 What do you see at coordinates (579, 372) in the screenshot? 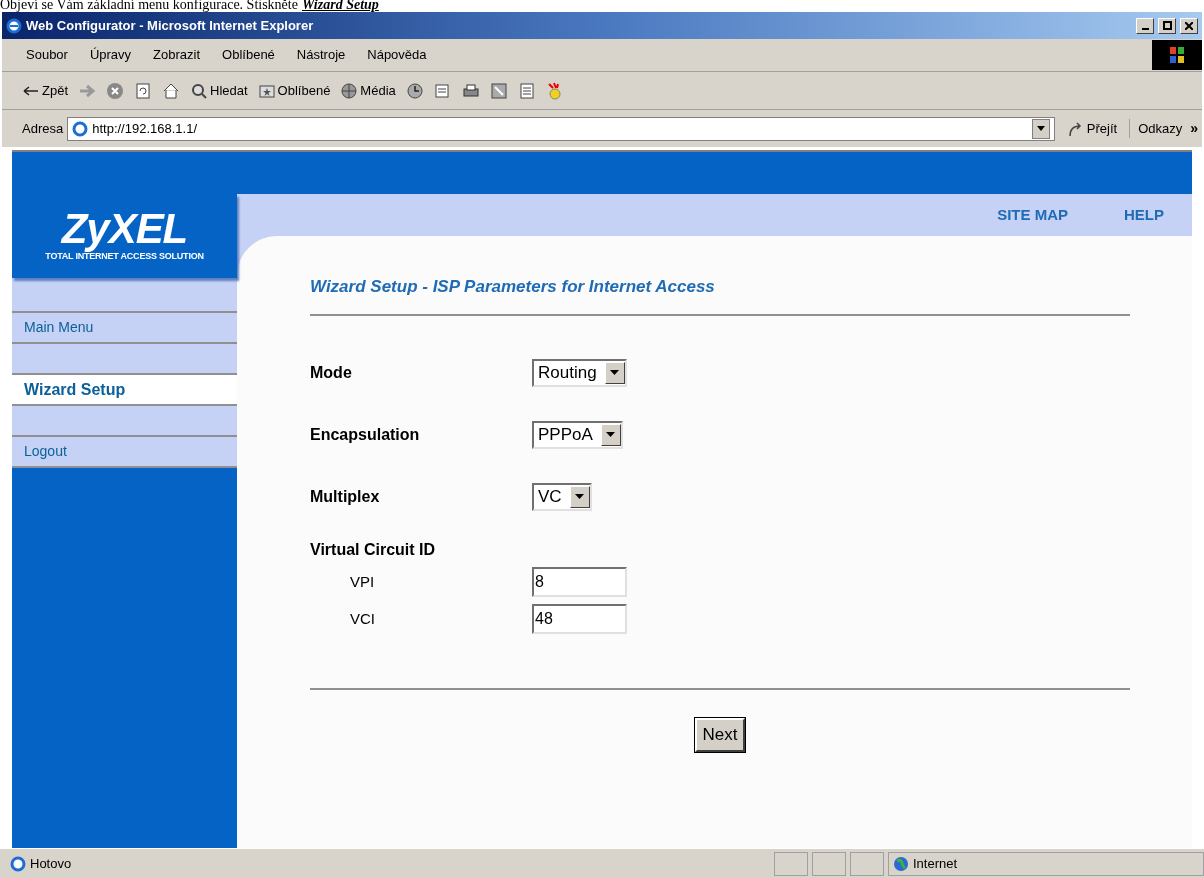
I see `dropdown-field: Routing` at bounding box center [579, 372].